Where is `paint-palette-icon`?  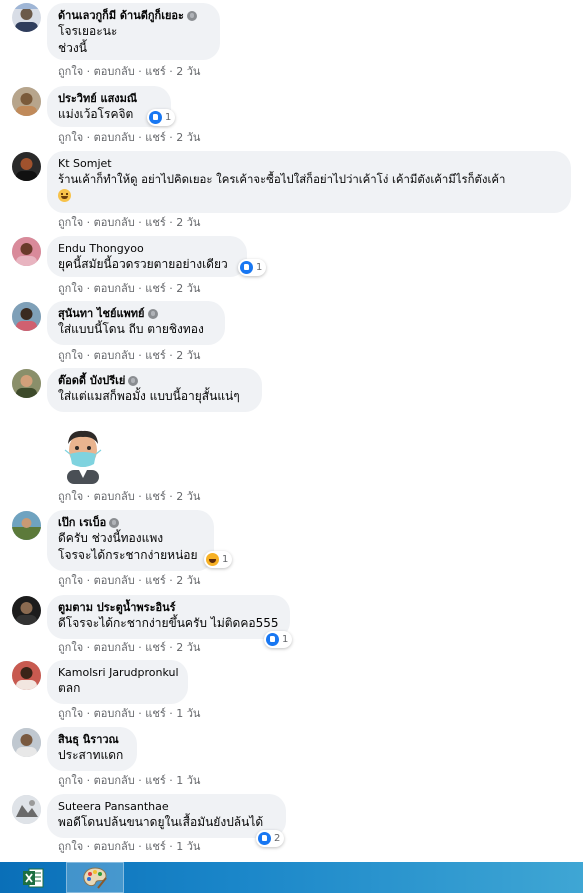
paint-palette-icon is located at coordinates (95, 877).